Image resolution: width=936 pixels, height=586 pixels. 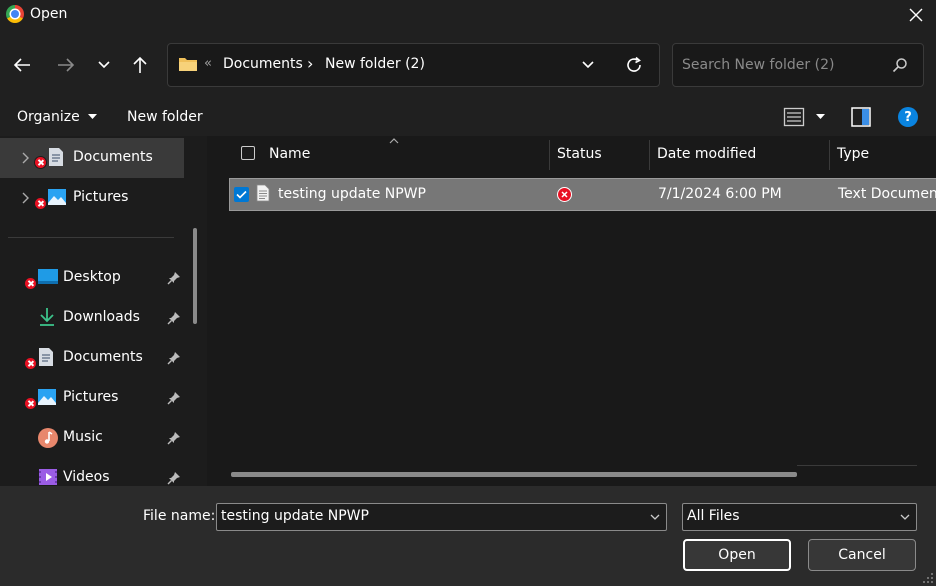 I want to click on arrow-up-icon, so click(x=140, y=64).